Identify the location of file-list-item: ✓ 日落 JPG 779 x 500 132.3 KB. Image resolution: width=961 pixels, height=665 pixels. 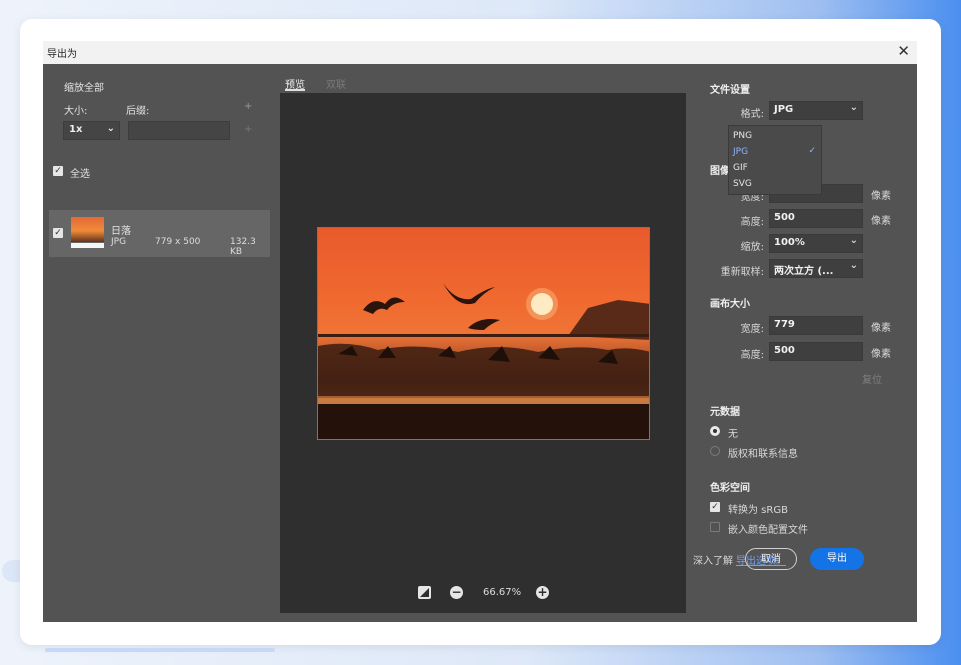
(159, 233).